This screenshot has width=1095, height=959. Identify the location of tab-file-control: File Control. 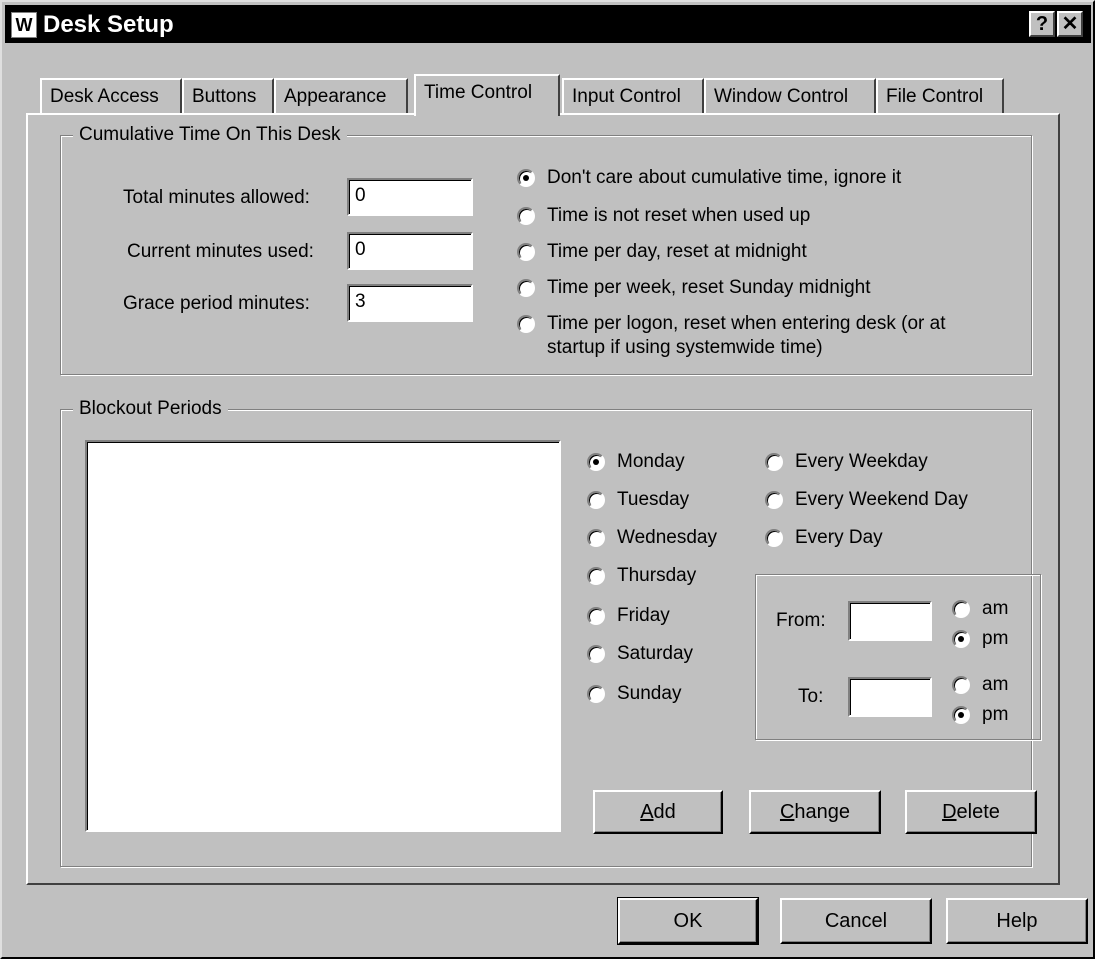
(940, 96).